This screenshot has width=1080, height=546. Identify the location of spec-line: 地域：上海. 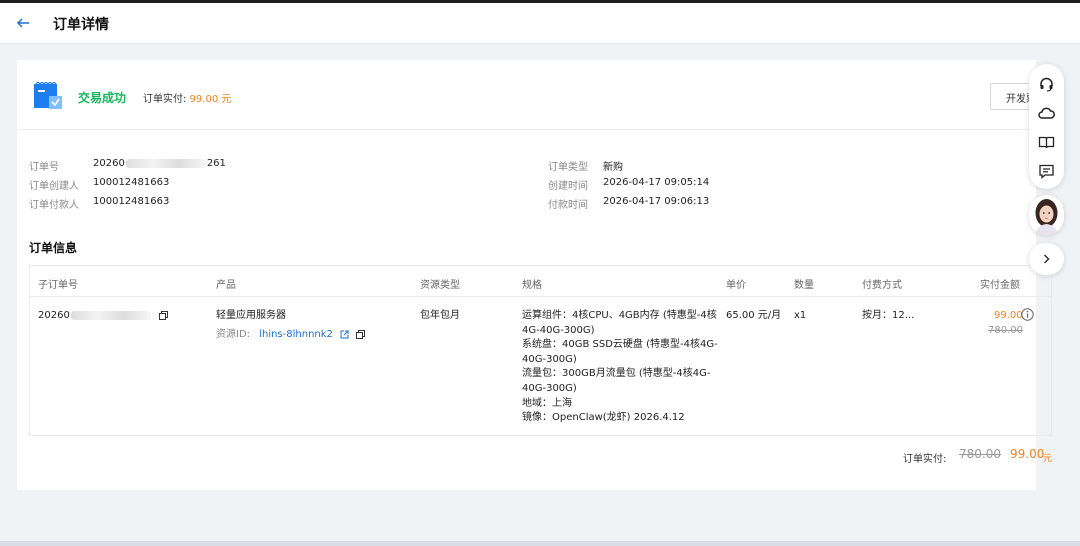
(547, 403).